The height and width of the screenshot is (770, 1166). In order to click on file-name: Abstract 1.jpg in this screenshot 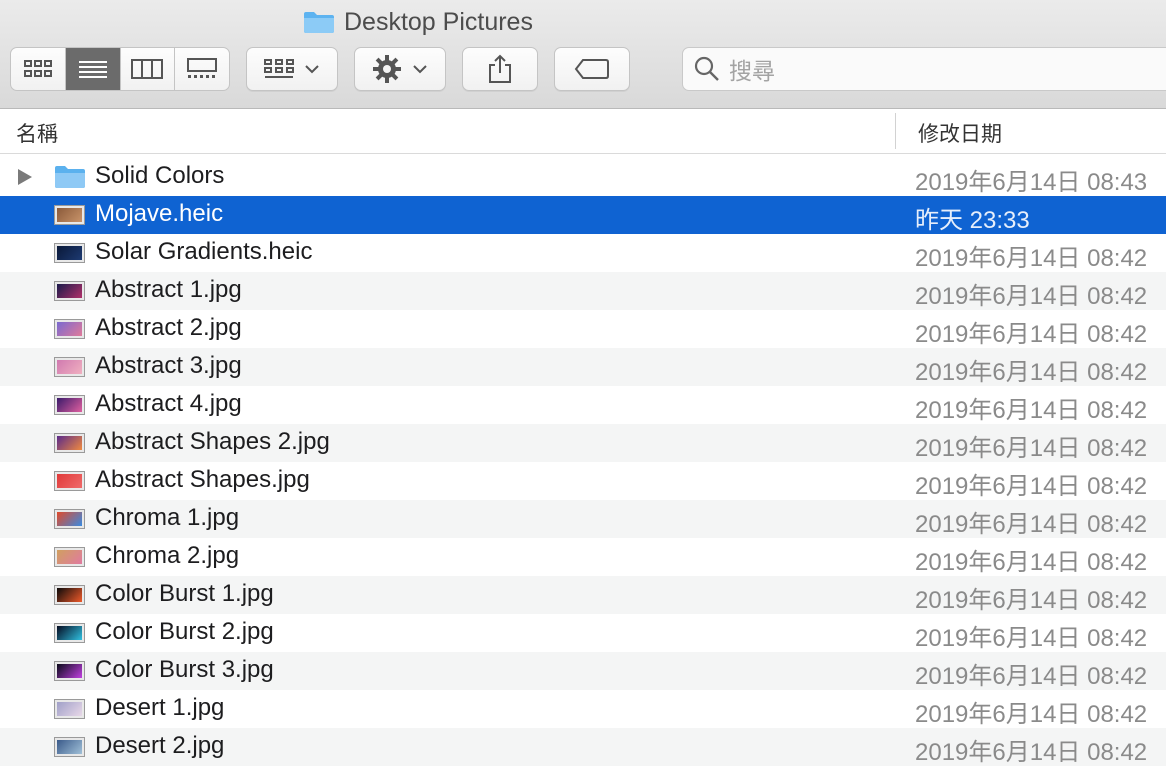, I will do `click(168, 289)`.